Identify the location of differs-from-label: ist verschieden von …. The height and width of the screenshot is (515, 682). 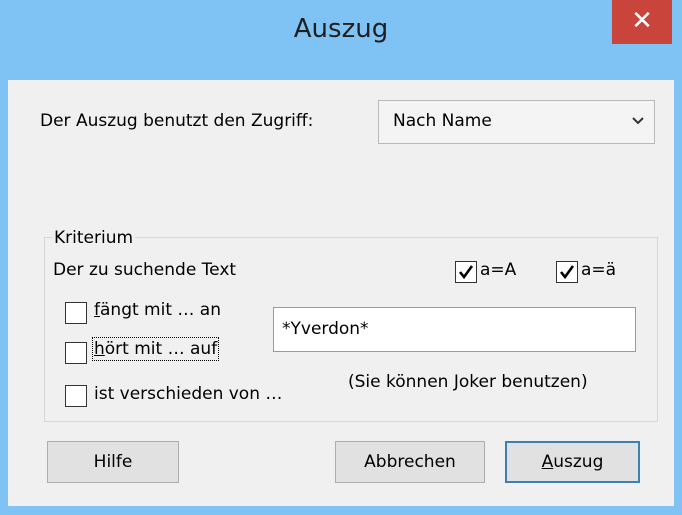
(188, 394).